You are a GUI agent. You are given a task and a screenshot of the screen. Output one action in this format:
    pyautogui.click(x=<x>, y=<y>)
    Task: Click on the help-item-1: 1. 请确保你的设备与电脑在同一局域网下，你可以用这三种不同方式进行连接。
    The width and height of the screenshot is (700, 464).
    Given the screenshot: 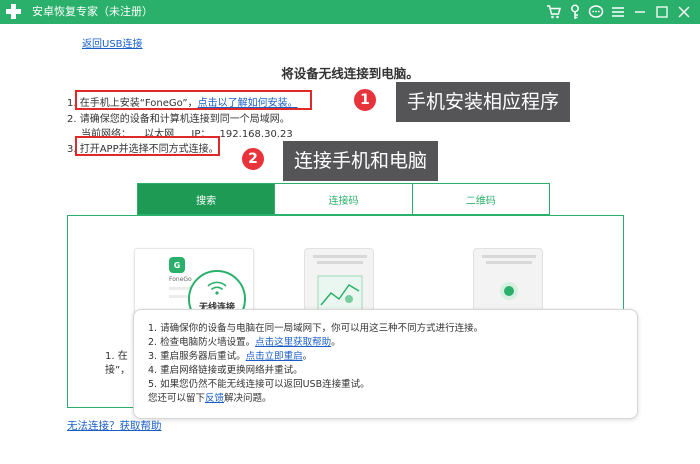 What is the action you would take?
    pyautogui.click(x=316, y=328)
    